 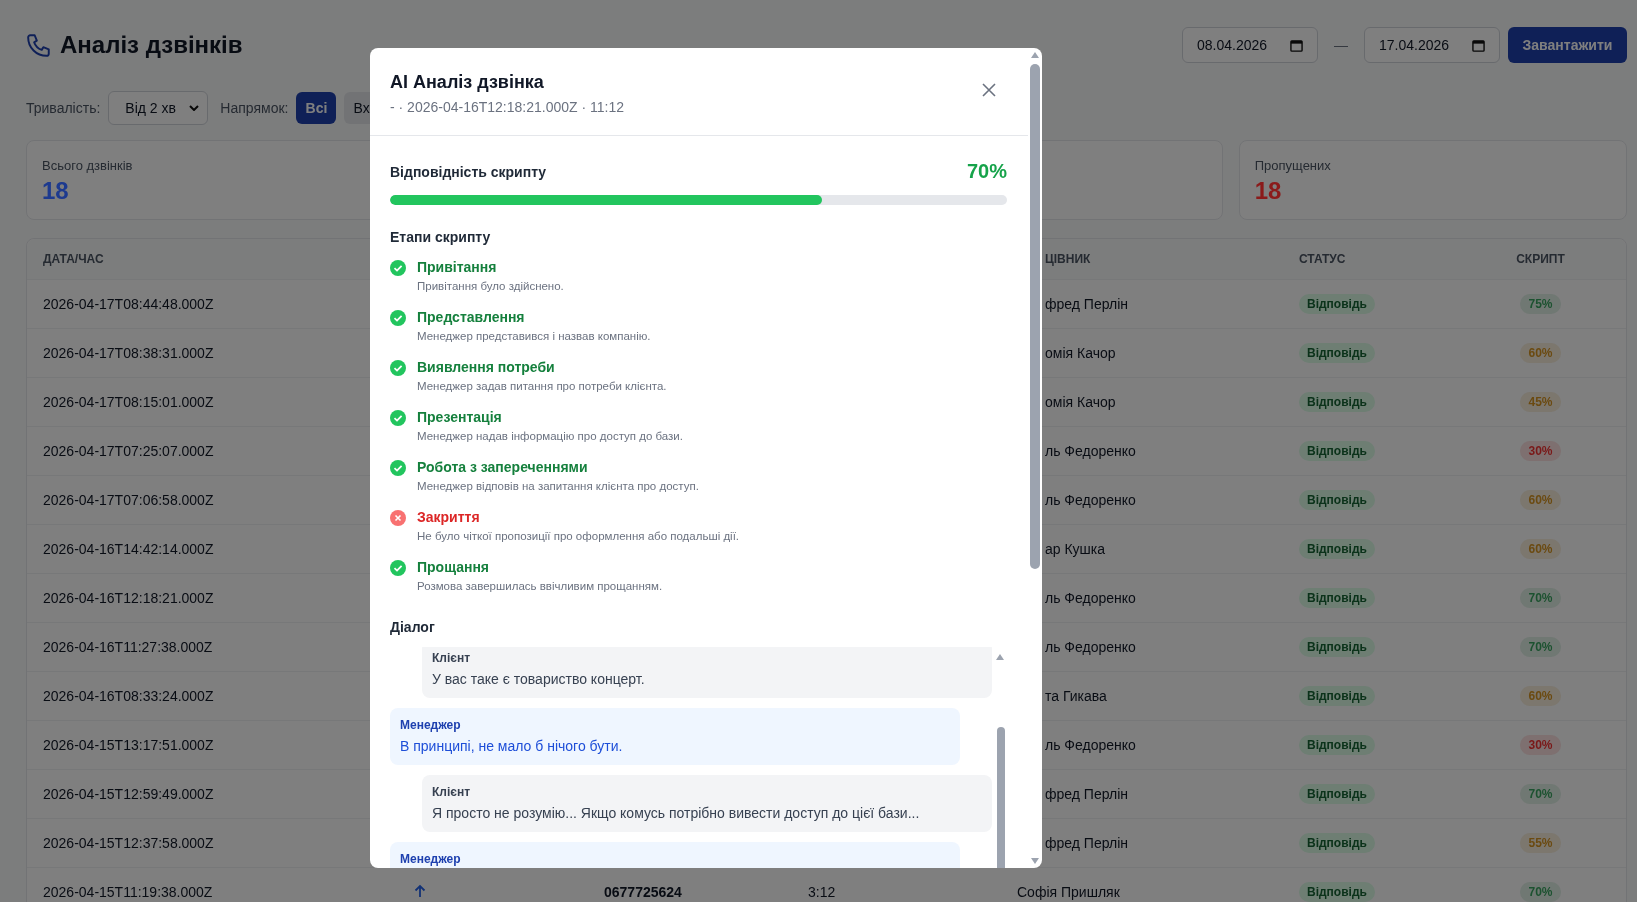 What do you see at coordinates (550, 436) in the screenshot?
I see `stage-note: Менеджер надав інформацію про доступ до бази.` at bounding box center [550, 436].